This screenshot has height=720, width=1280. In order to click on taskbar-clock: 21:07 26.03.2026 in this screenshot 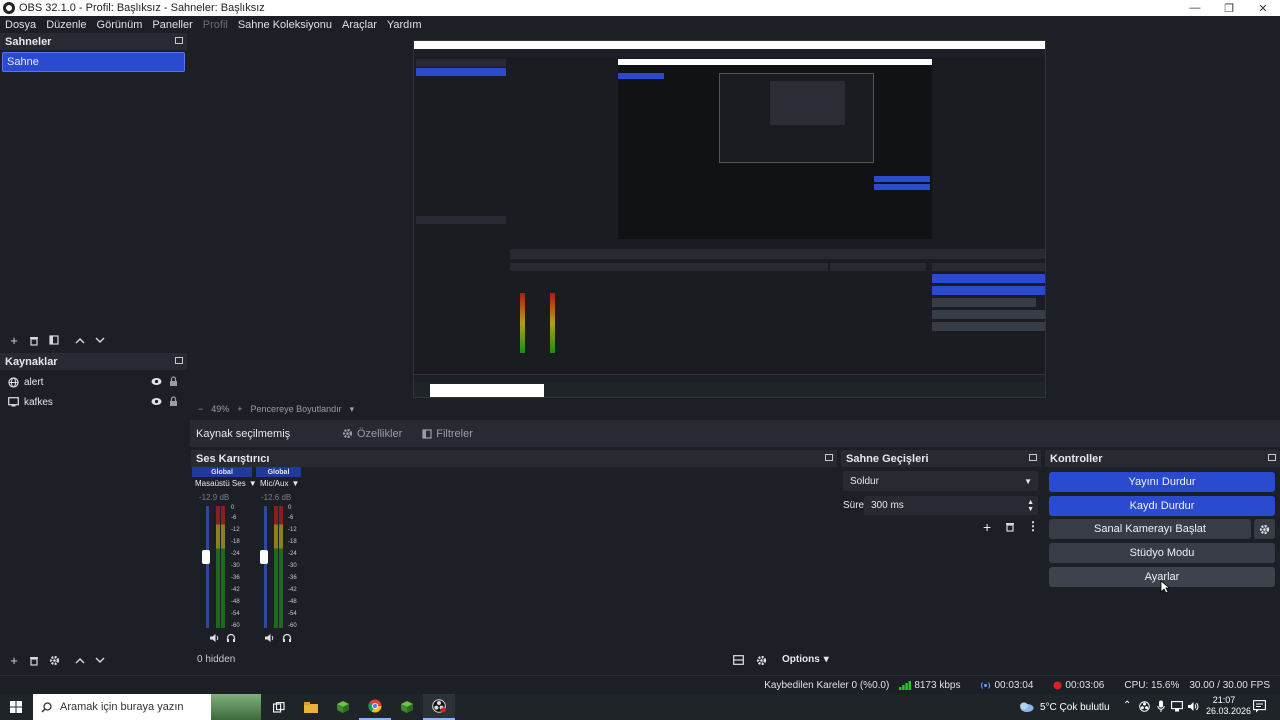, I will do `click(1228, 706)`.